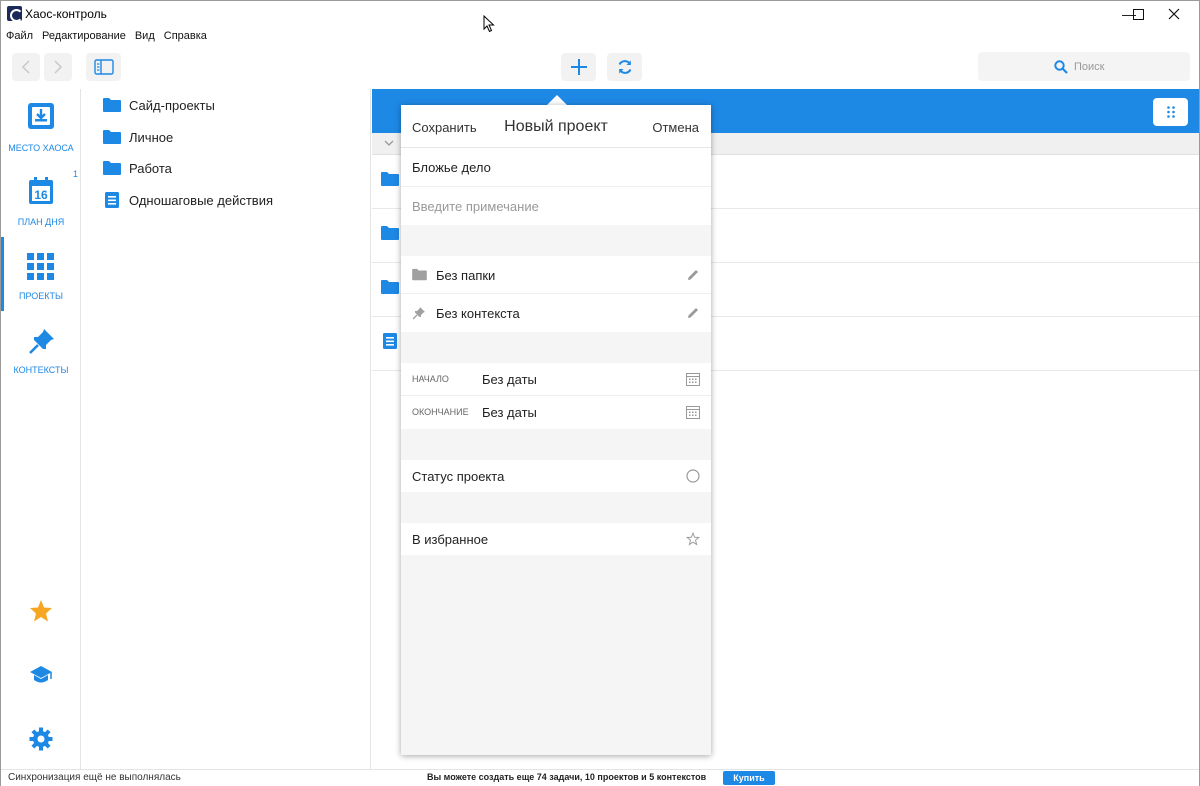 The width and height of the screenshot is (1200, 786). Describe the element at coordinates (440, 412) in the screenshot. I see `end-label: ОКОНЧАНИЕ` at that location.